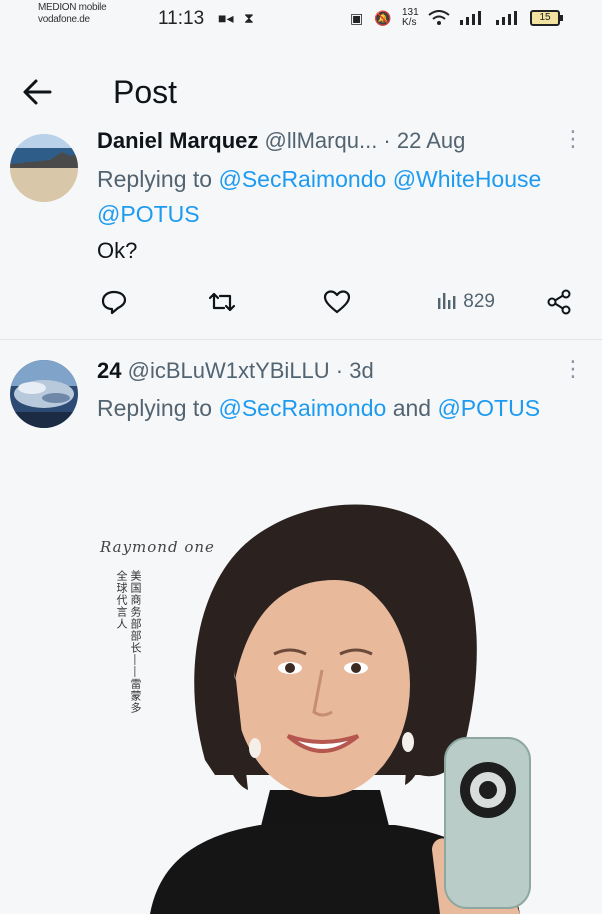 This screenshot has width=602, height=914. What do you see at coordinates (337, 304) in the screenshot?
I see `like-icon` at bounding box center [337, 304].